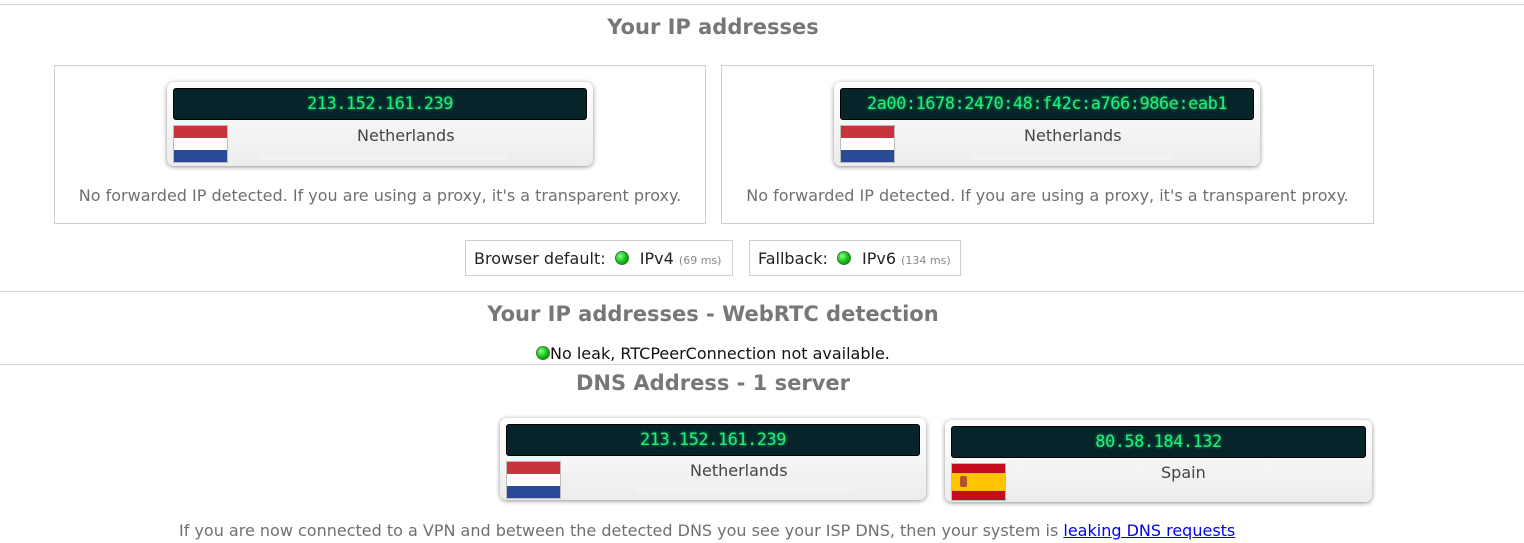 The height and width of the screenshot is (543, 1524). What do you see at coordinates (656, 258) in the screenshot?
I see `browser-default-protocol: IPv4` at bounding box center [656, 258].